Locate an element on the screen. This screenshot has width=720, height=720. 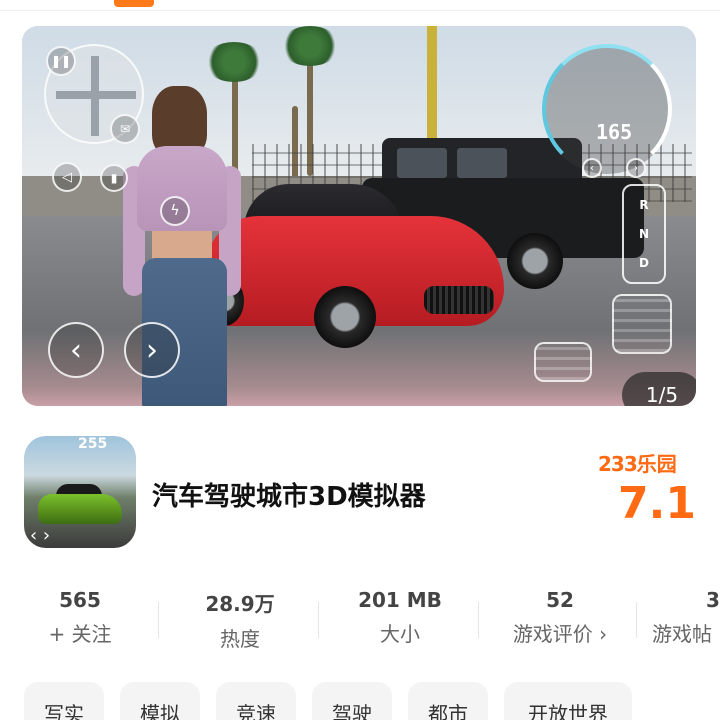
gear-n: N is located at coordinates (644, 233).